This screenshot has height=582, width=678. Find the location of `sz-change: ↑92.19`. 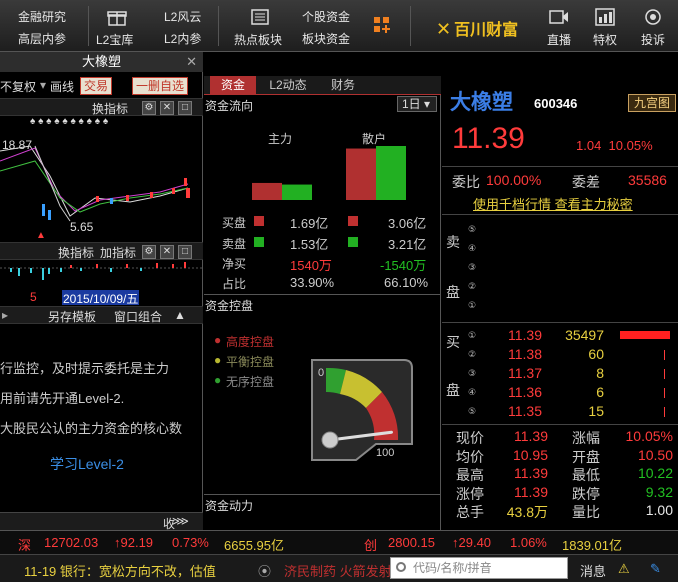

sz-change: ↑92.19 is located at coordinates (134, 542).